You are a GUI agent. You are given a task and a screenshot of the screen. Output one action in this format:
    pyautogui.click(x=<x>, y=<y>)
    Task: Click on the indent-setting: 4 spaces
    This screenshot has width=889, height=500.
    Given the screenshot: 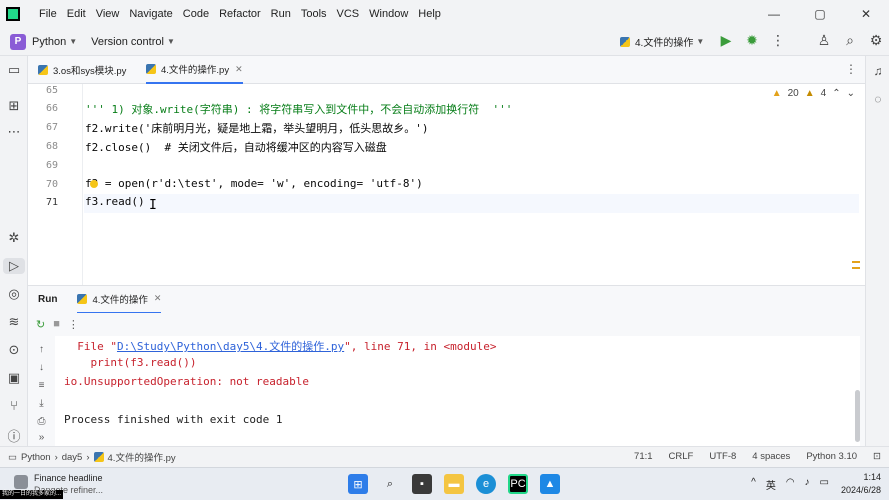 What is the action you would take?
    pyautogui.click(x=771, y=456)
    